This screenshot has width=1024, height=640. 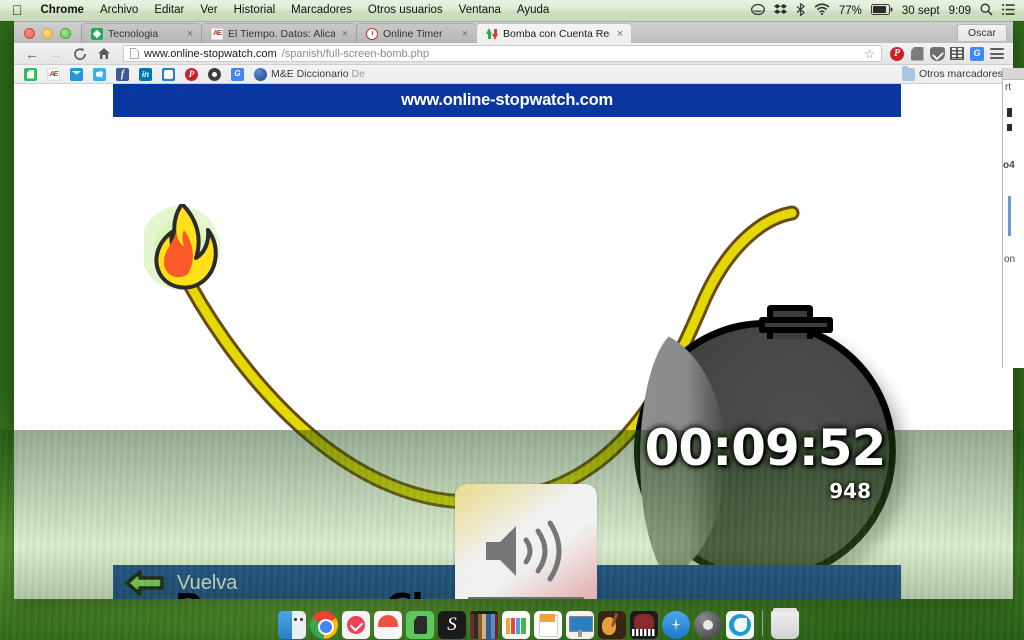 I want to click on forward-button: →, so click(x=56, y=54).